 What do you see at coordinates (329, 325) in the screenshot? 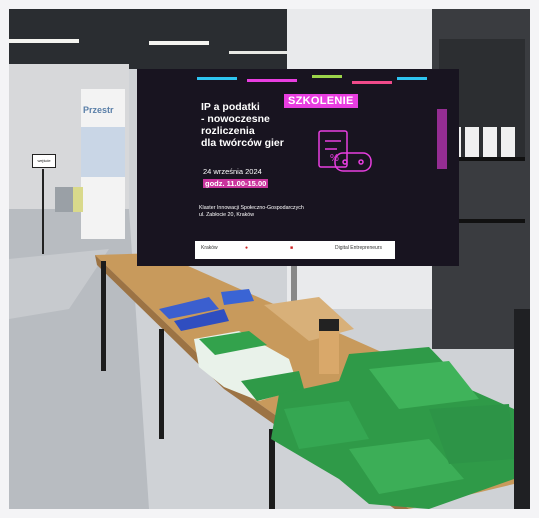
I see `pens` at bounding box center [329, 325].